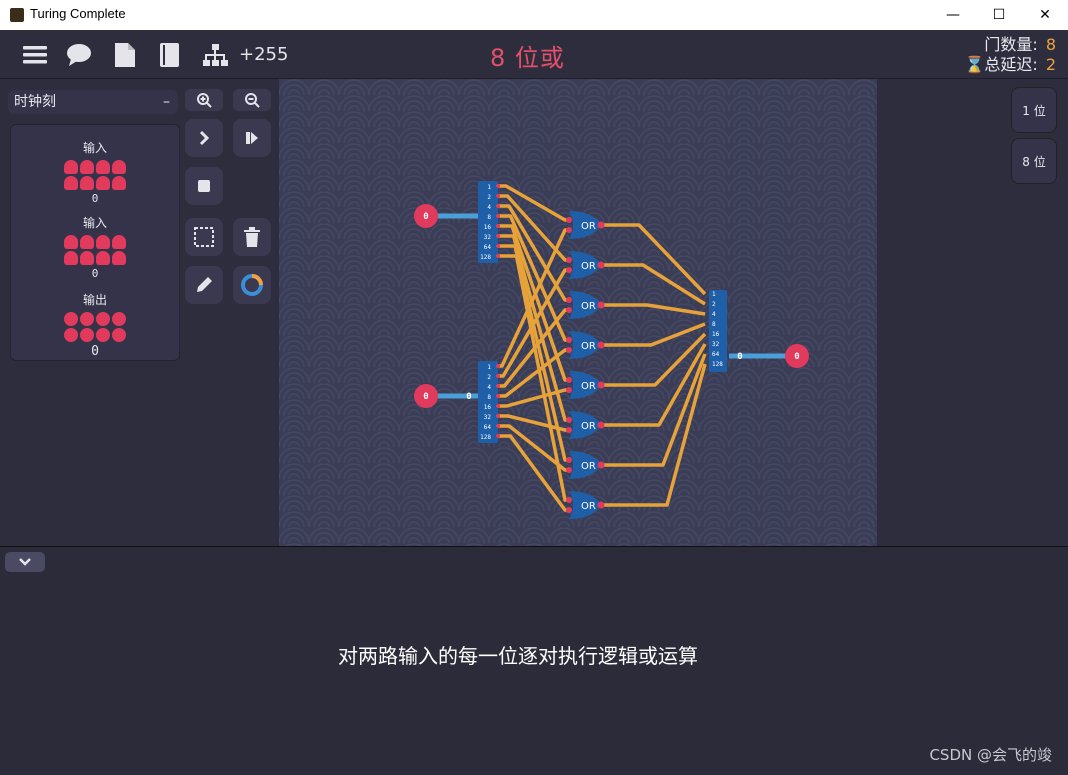  What do you see at coordinates (95, 325) in the screenshot?
I see `output-component: 输出 0` at bounding box center [95, 325].